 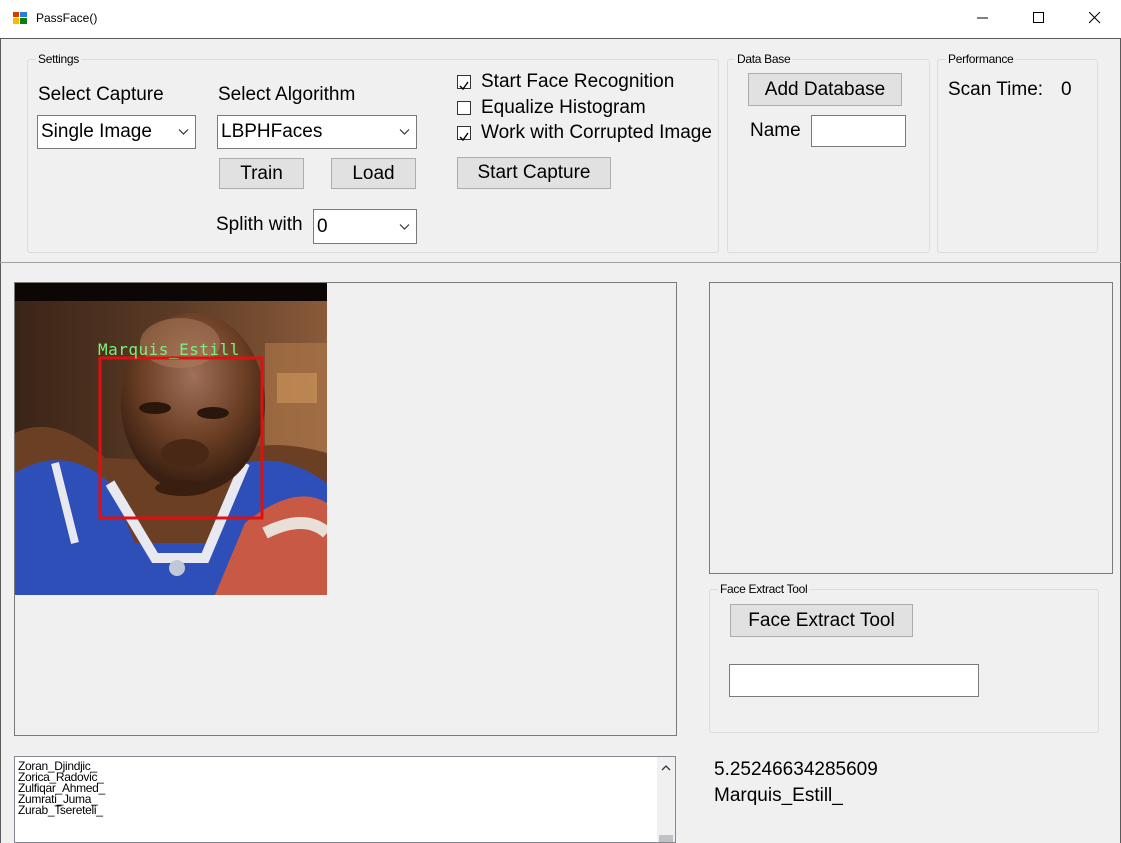 I want to click on recognized-name-overlay: Marquis_Estill, so click(x=169, y=349).